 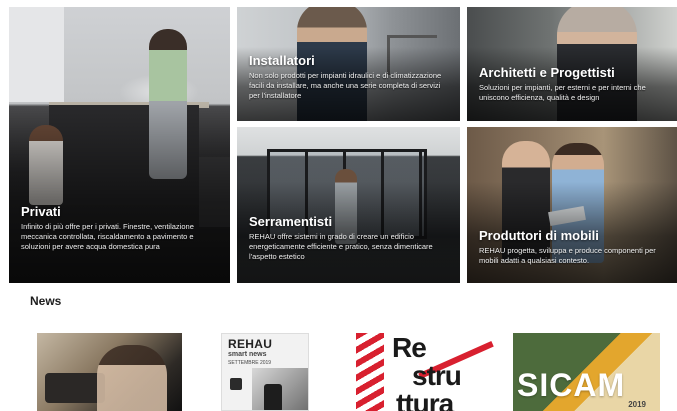 I want to click on tile-shade, so click(x=572, y=64).